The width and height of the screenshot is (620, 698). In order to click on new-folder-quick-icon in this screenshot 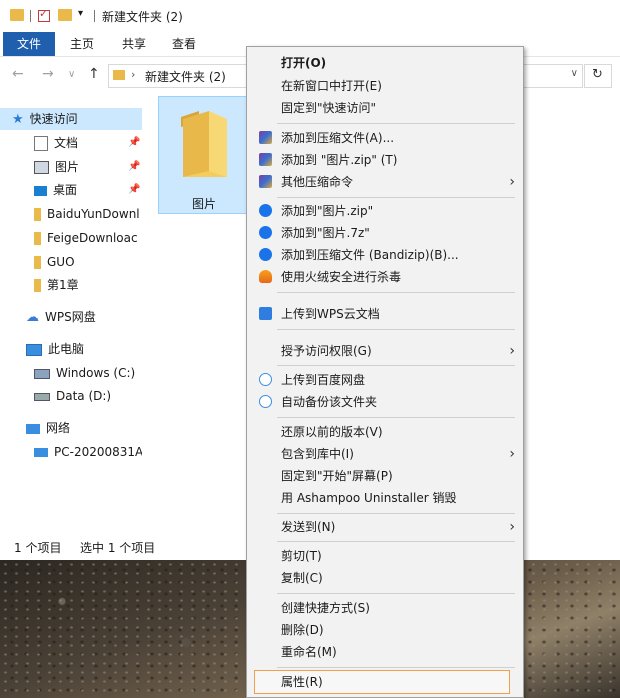, I will do `click(65, 15)`.